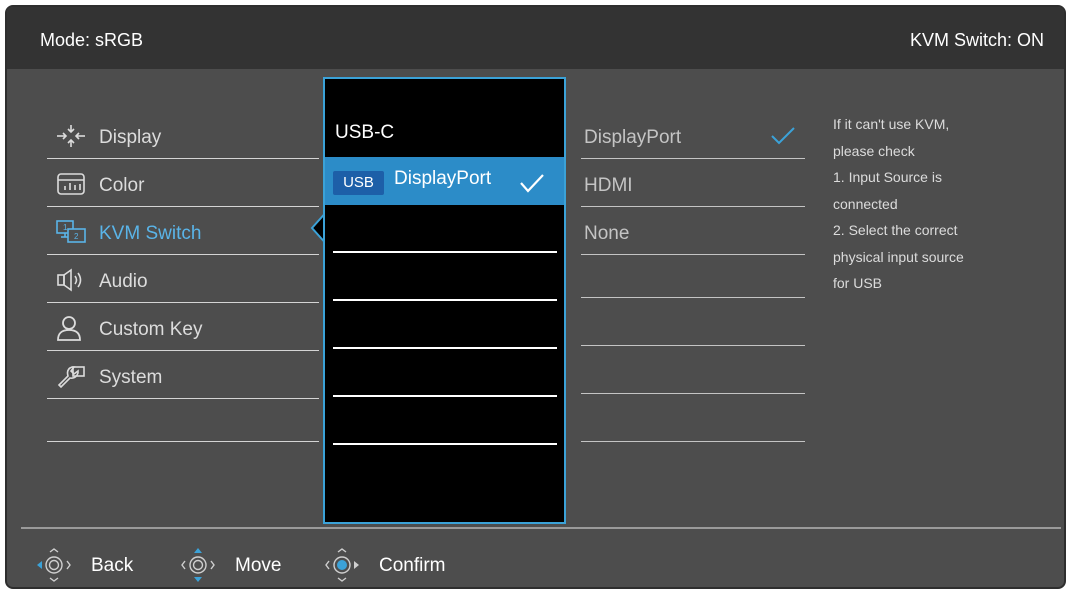 This screenshot has height=592, width=1071. I want to click on menu-divider, so click(183, 441).